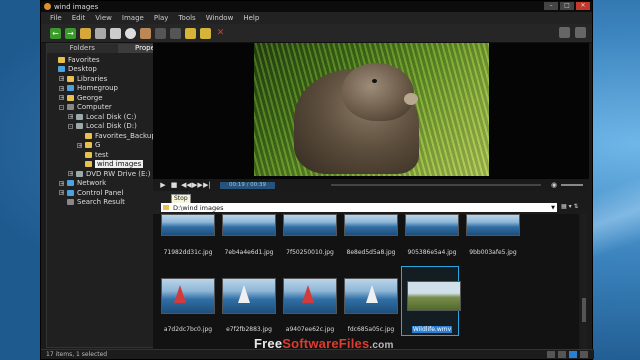  What do you see at coordinates (359, 207) in the screenshot?
I see `path-bar: D:\wind images ▼` at bounding box center [359, 207].